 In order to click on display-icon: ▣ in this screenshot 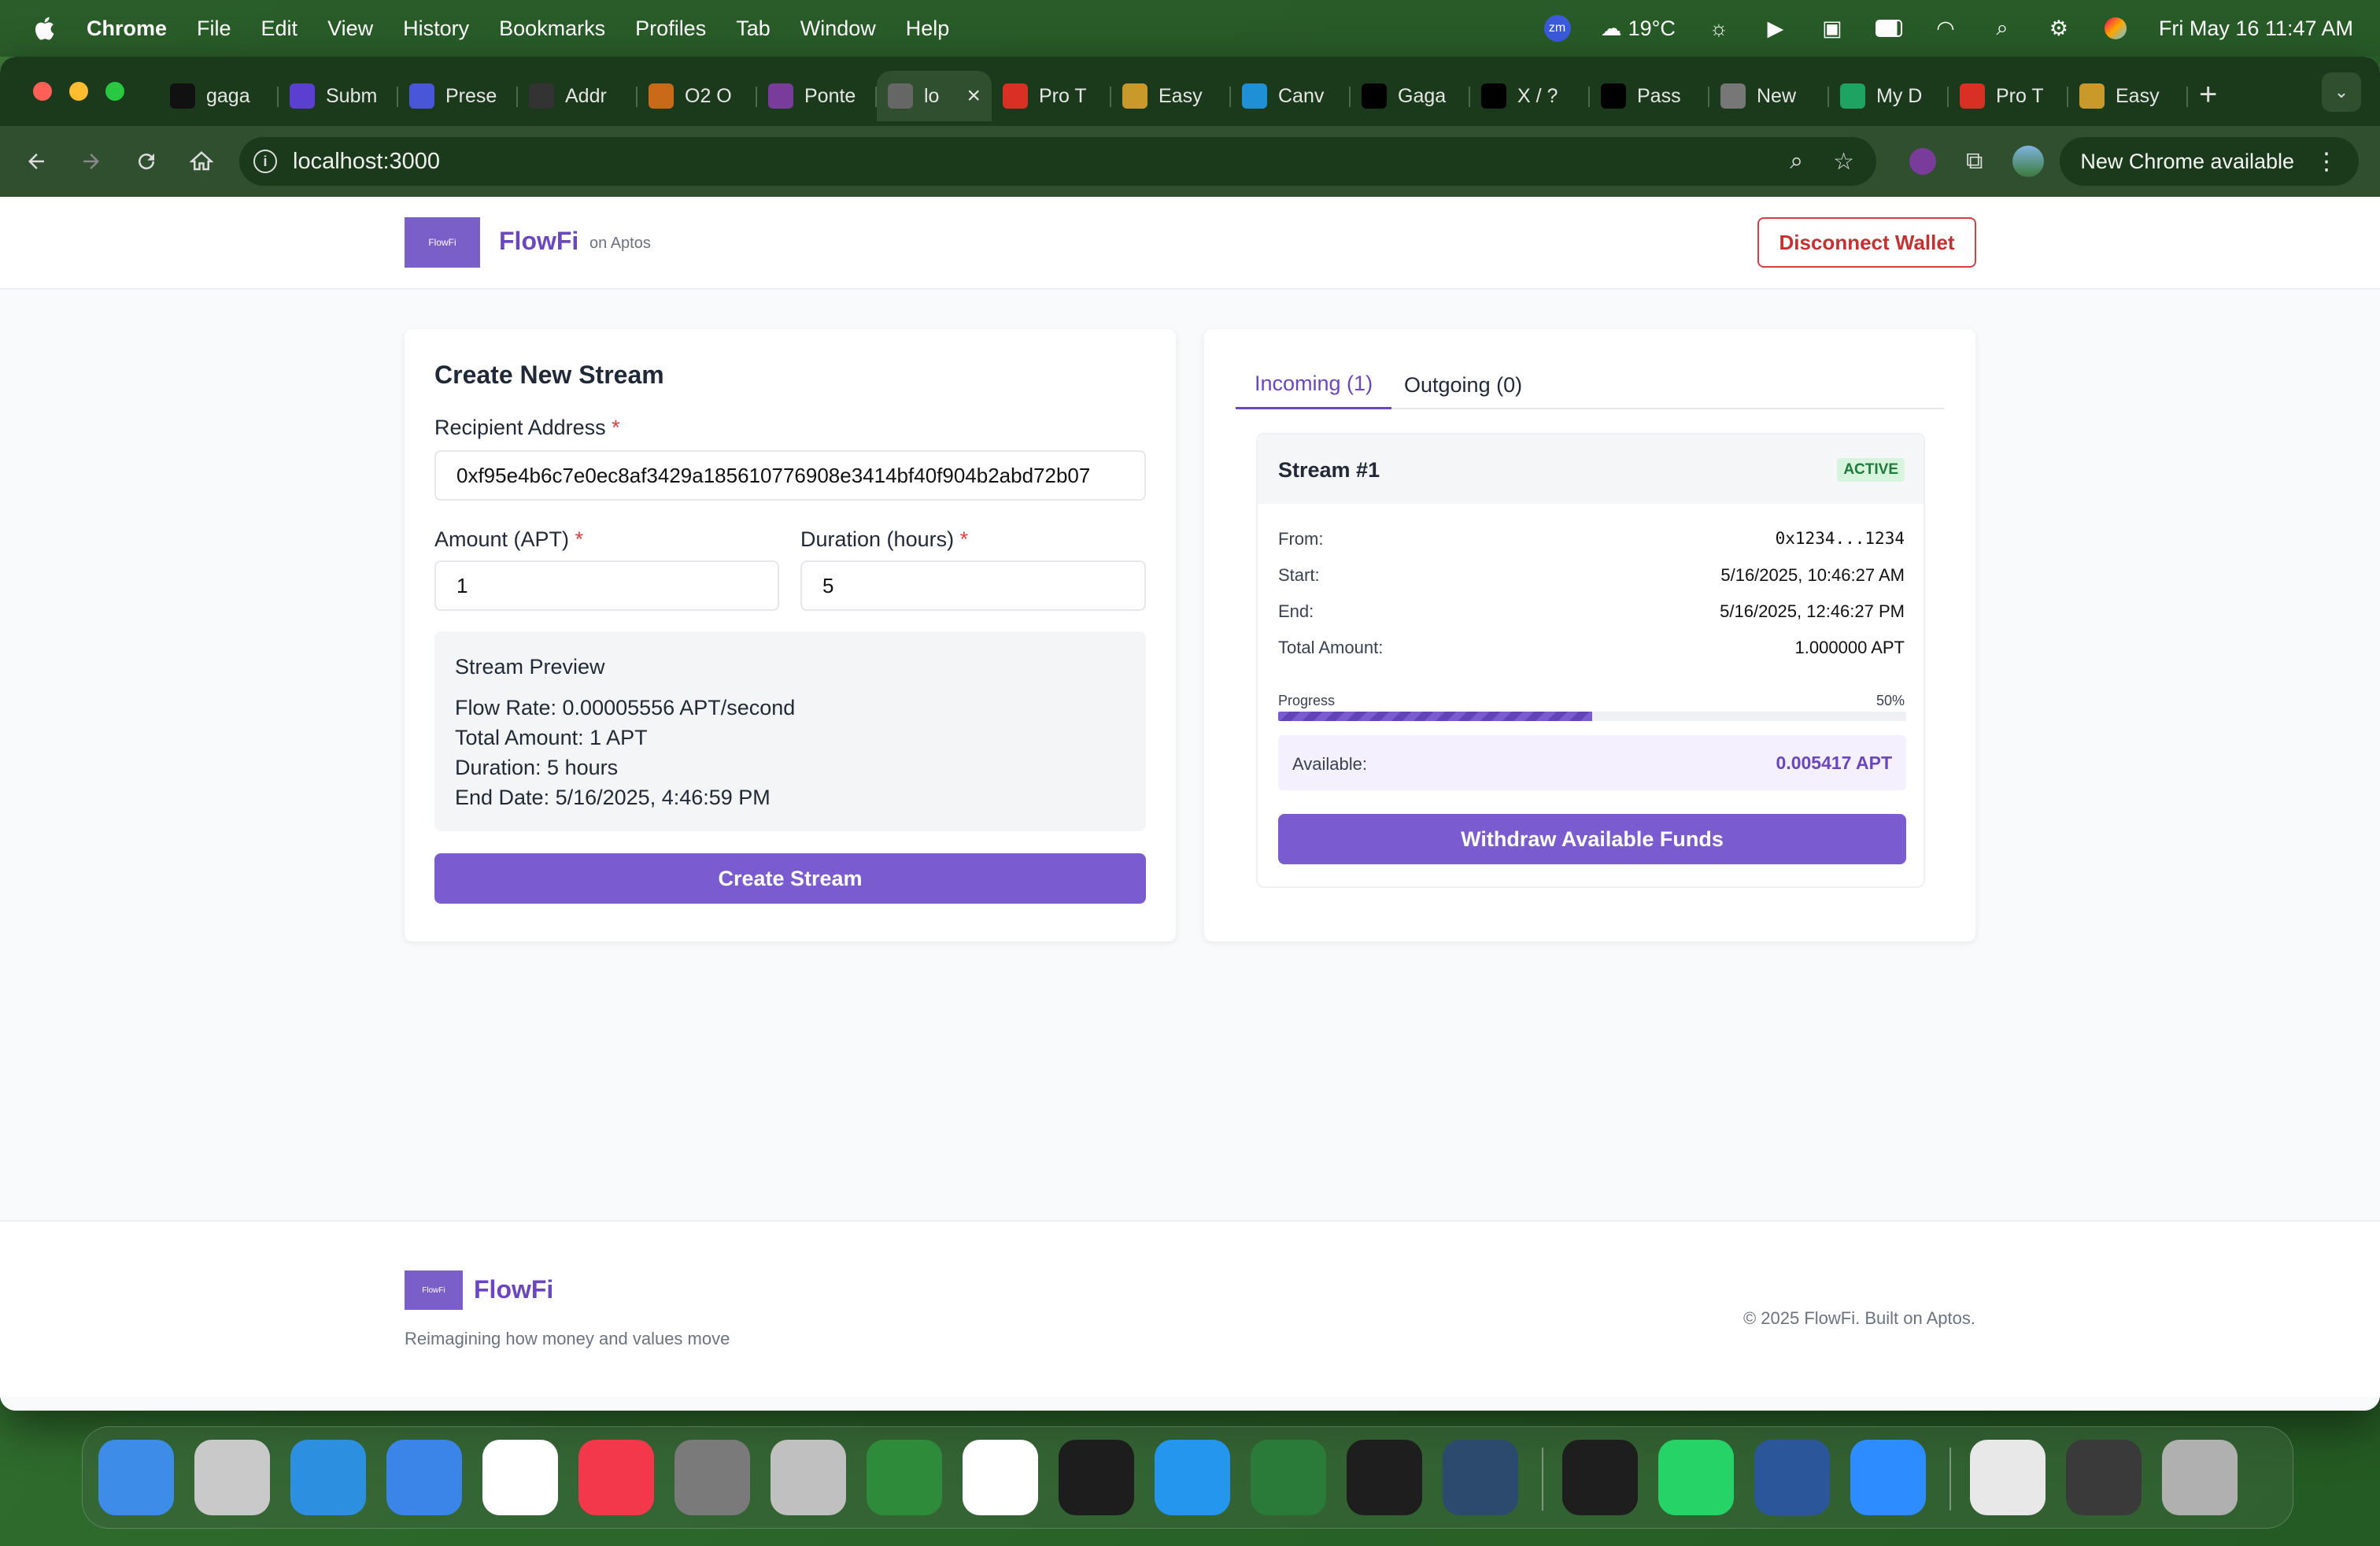, I will do `click(1832, 28)`.